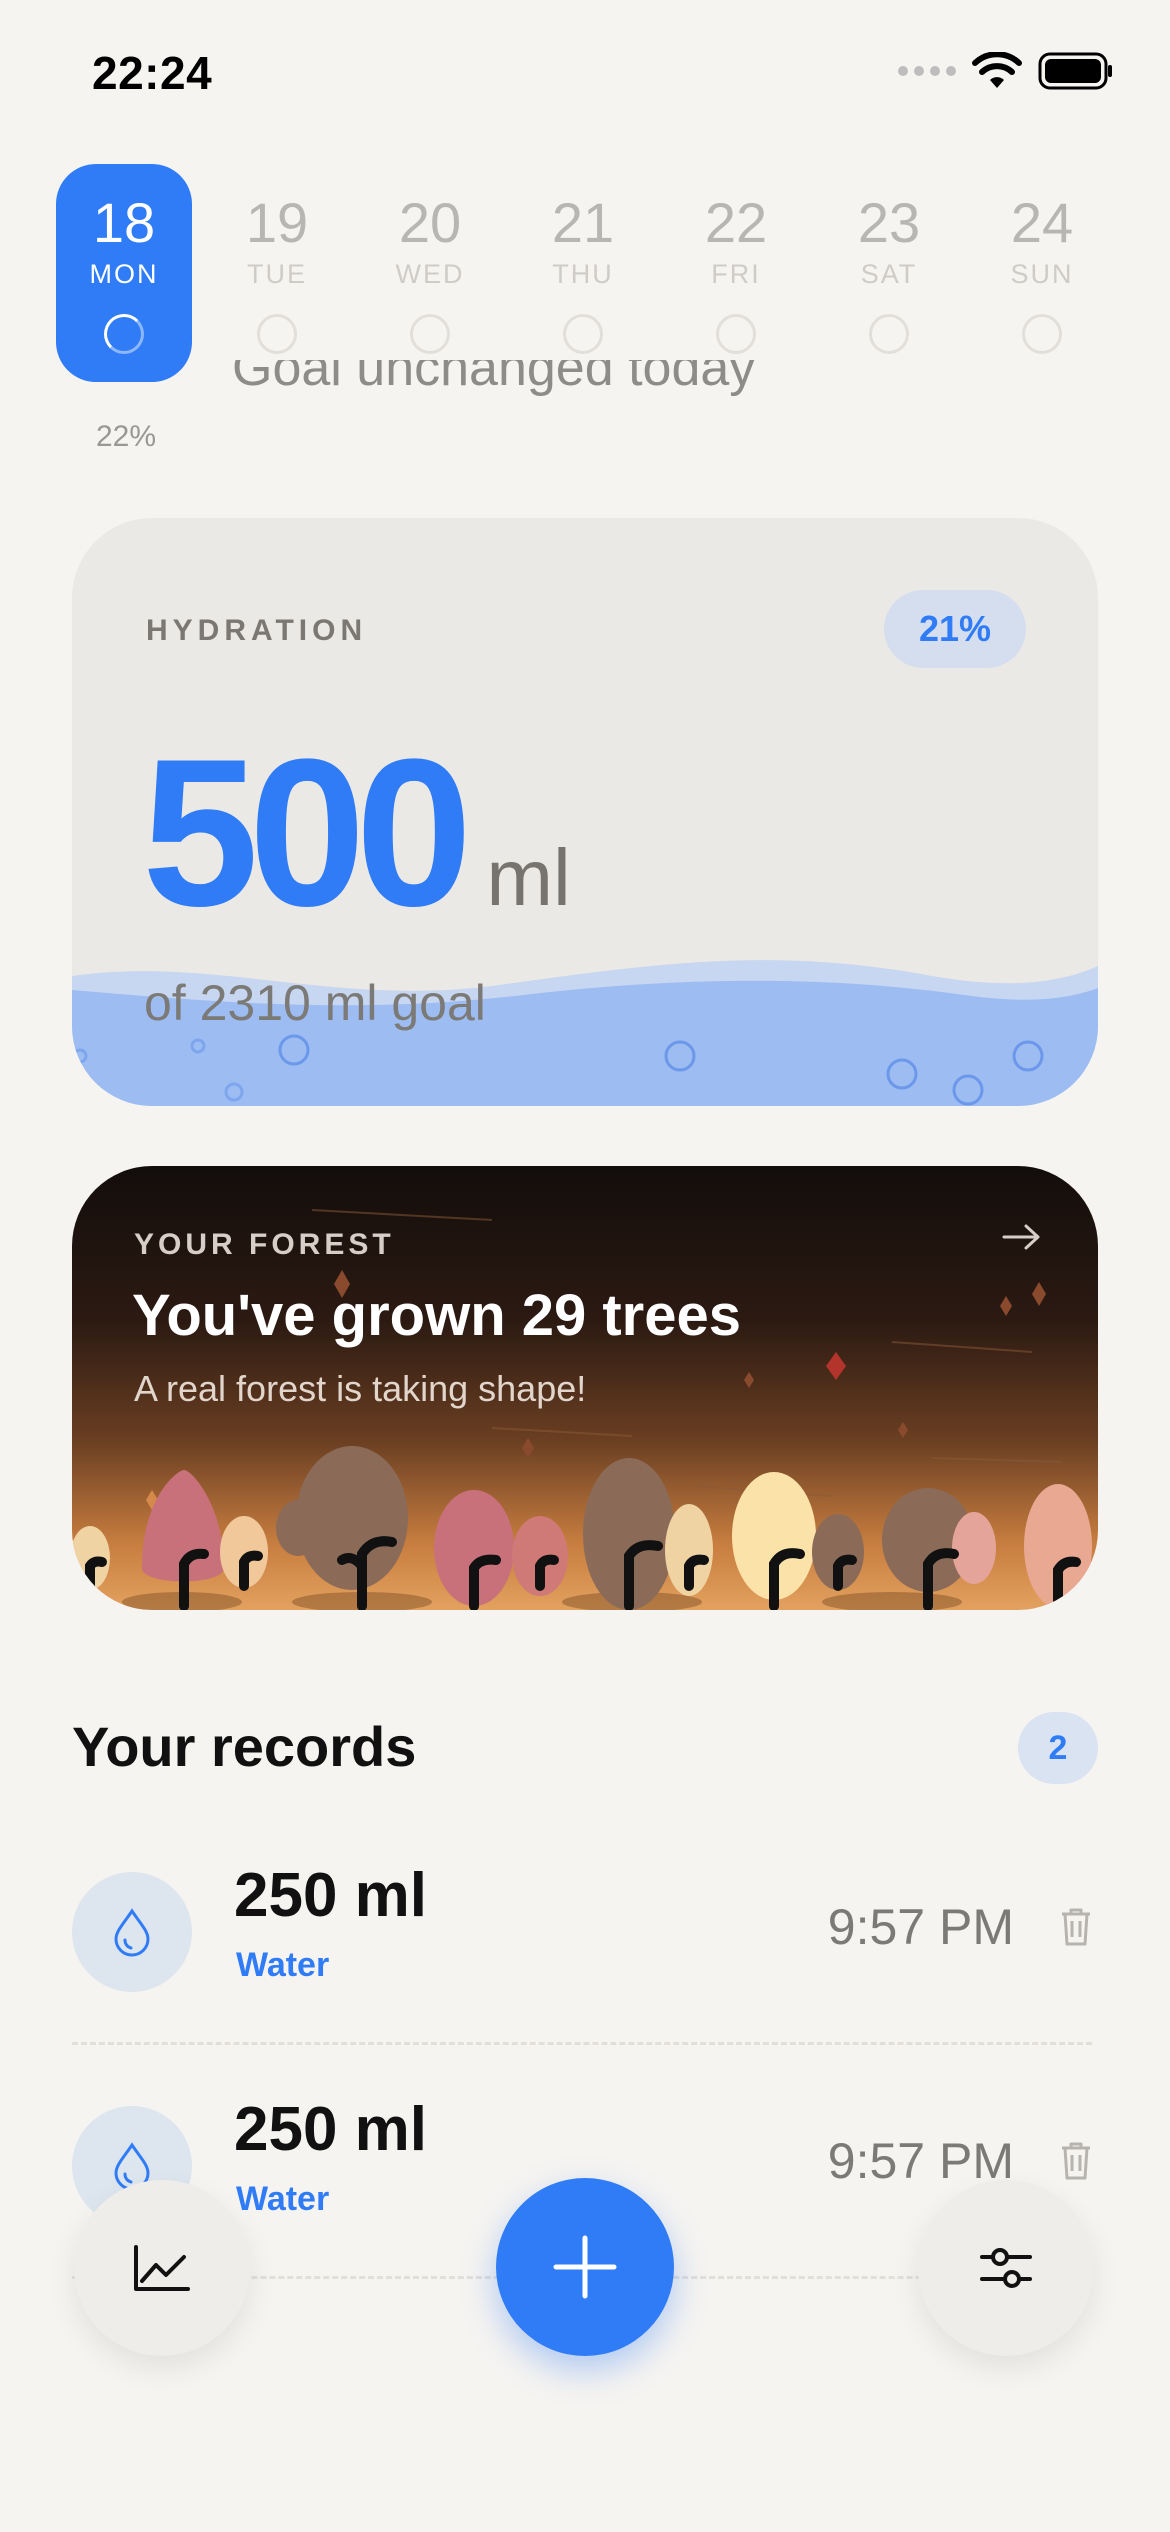 This screenshot has height=2532, width=1170. What do you see at coordinates (1075, 71) in the screenshot?
I see `battery-icon` at bounding box center [1075, 71].